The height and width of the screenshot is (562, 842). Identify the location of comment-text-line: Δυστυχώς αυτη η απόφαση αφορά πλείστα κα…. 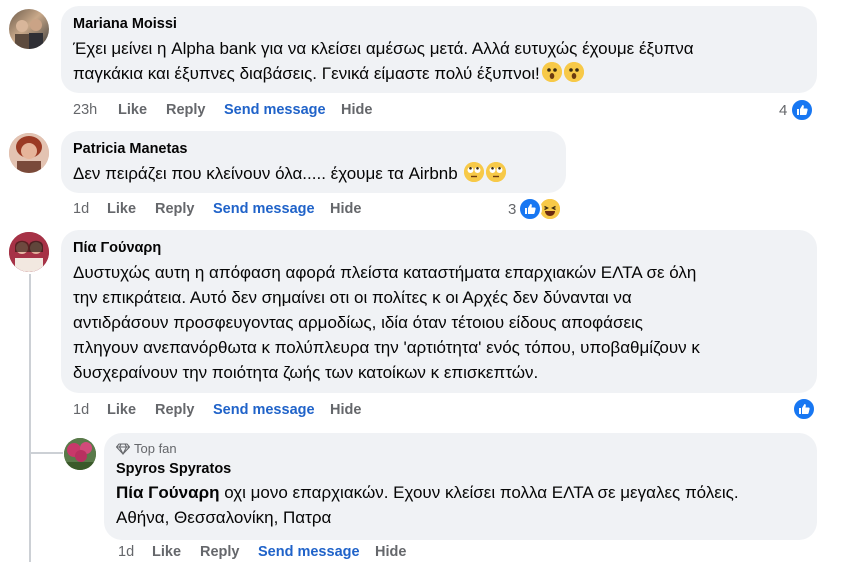
(385, 272).